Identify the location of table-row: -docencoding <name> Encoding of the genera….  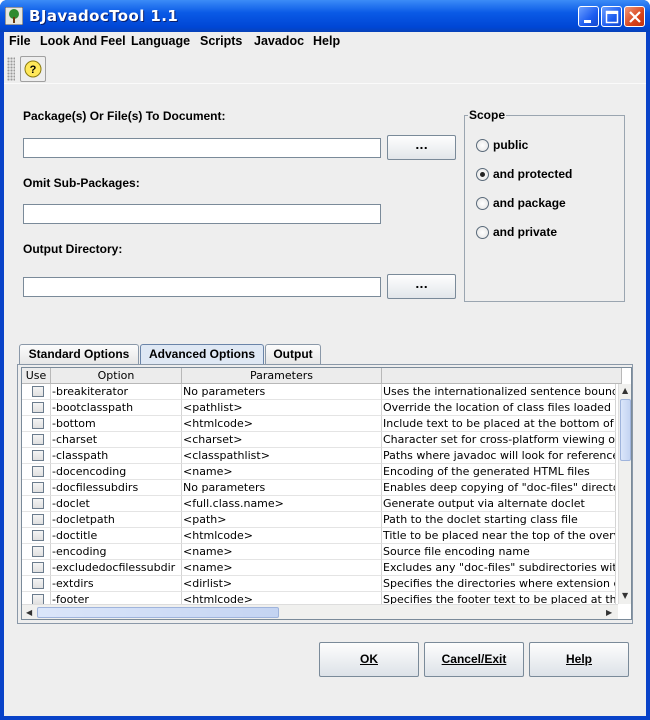
(319, 472).